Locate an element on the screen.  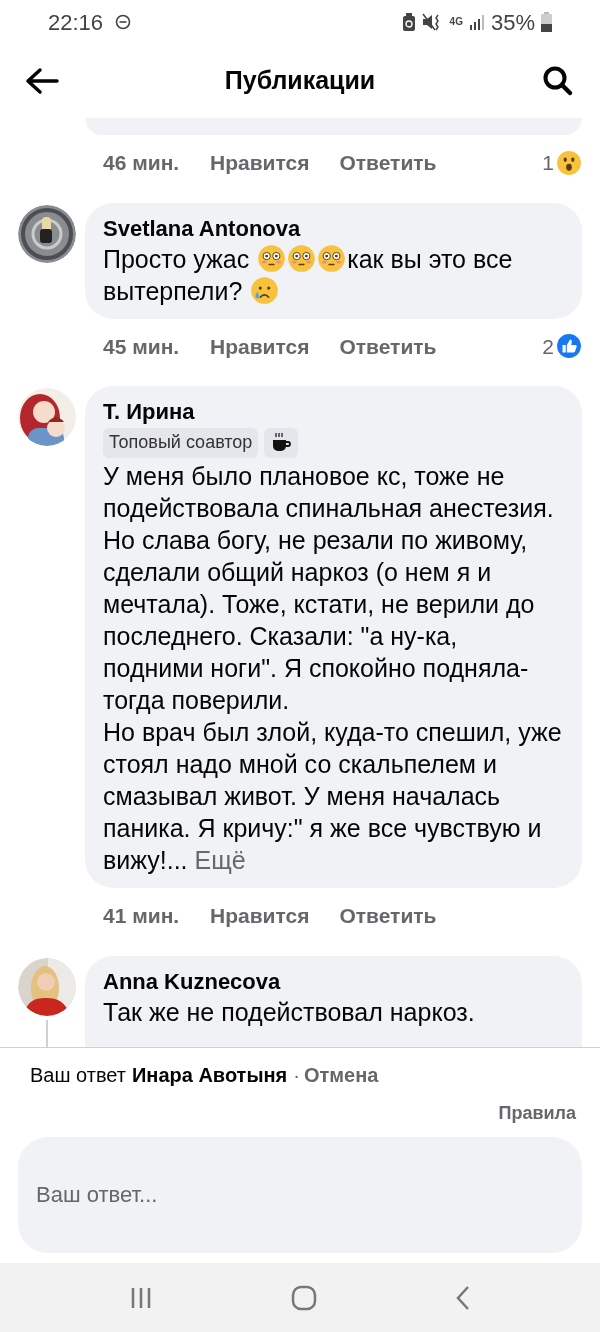
status-time: 22:16 is located at coordinates (76, 22).